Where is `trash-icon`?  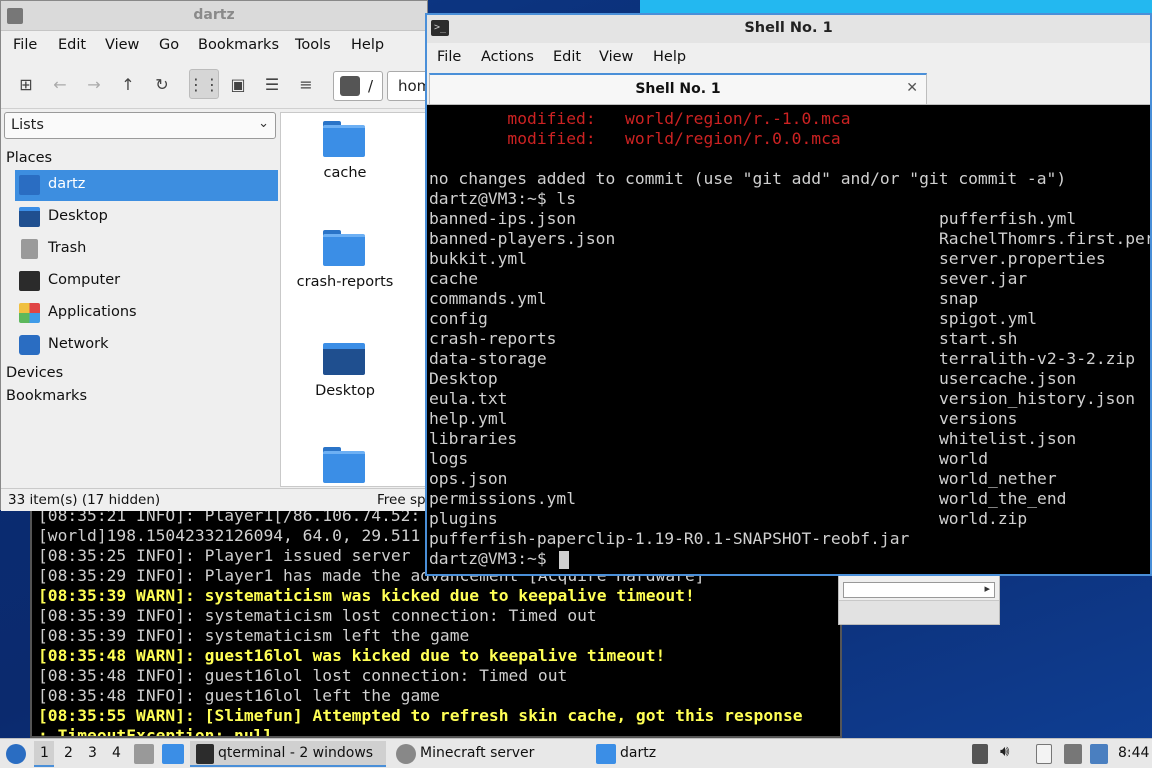 trash-icon is located at coordinates (29, 249).